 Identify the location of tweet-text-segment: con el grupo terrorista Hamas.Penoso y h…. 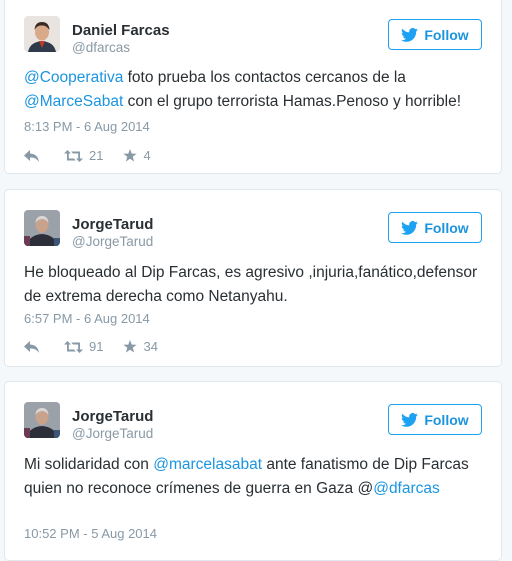
(292, 101).